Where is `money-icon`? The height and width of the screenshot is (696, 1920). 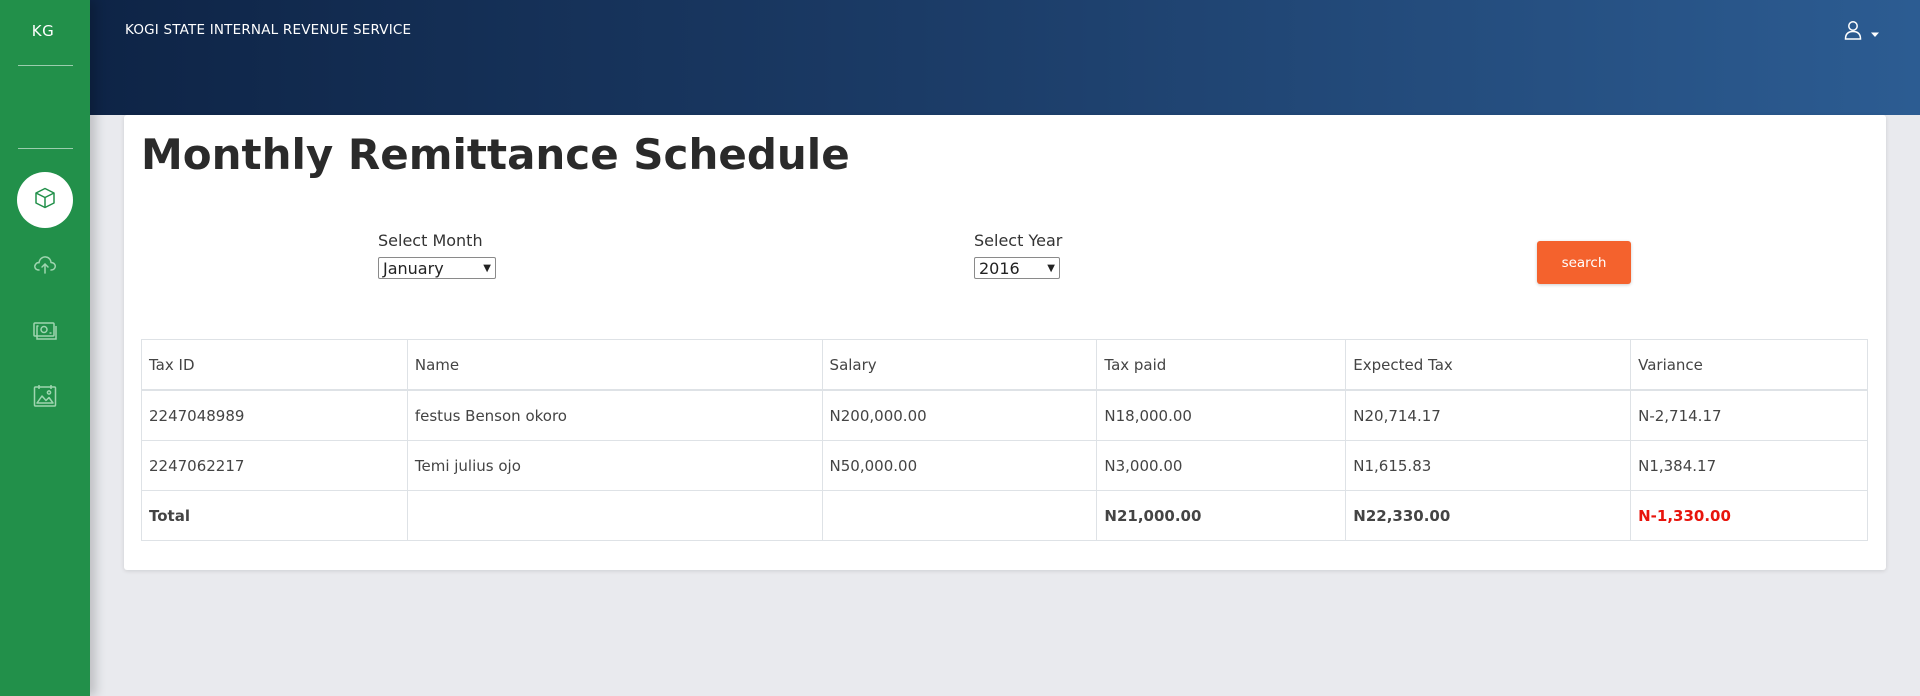
money-icon is located at coordinates (45, 332).